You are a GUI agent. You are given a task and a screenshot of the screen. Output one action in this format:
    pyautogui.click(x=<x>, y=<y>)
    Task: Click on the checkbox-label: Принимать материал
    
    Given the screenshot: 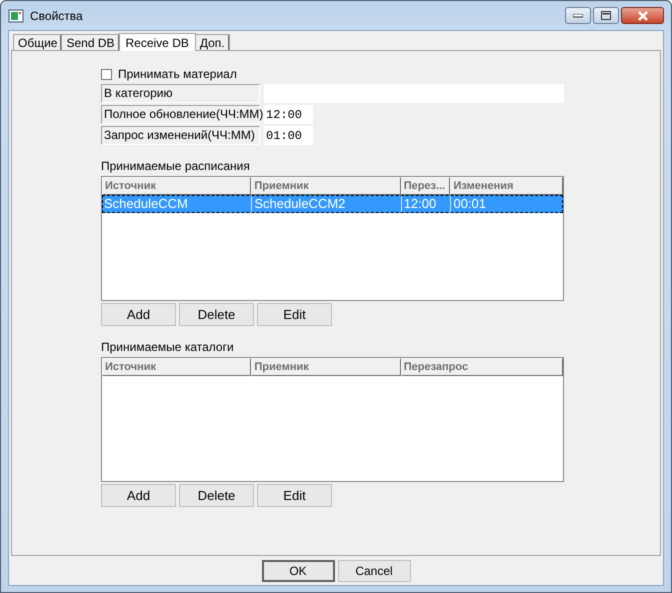 What is the action you would take?
    pyautogui.click(x=177, y=74)
    